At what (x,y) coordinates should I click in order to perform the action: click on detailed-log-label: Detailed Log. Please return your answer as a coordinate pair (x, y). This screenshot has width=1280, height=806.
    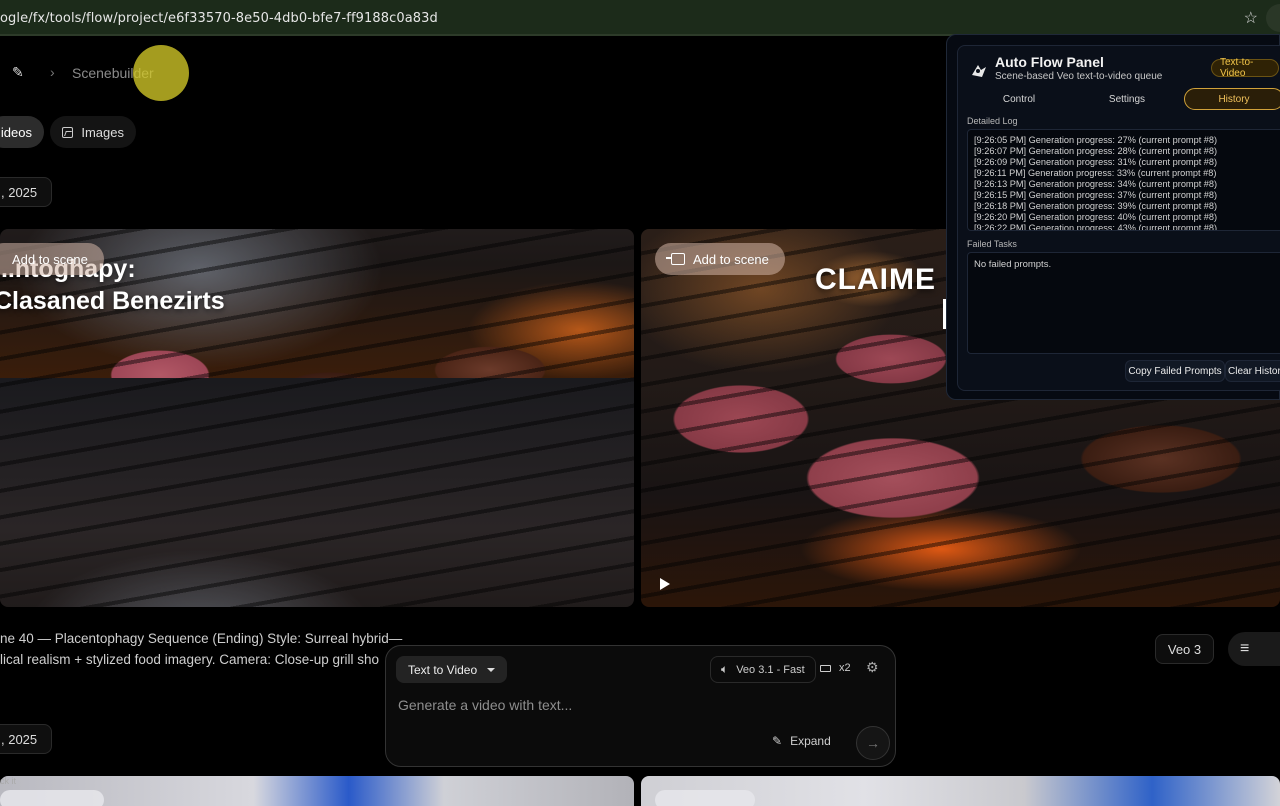
    Looking at the image, I should click on (992, 121).